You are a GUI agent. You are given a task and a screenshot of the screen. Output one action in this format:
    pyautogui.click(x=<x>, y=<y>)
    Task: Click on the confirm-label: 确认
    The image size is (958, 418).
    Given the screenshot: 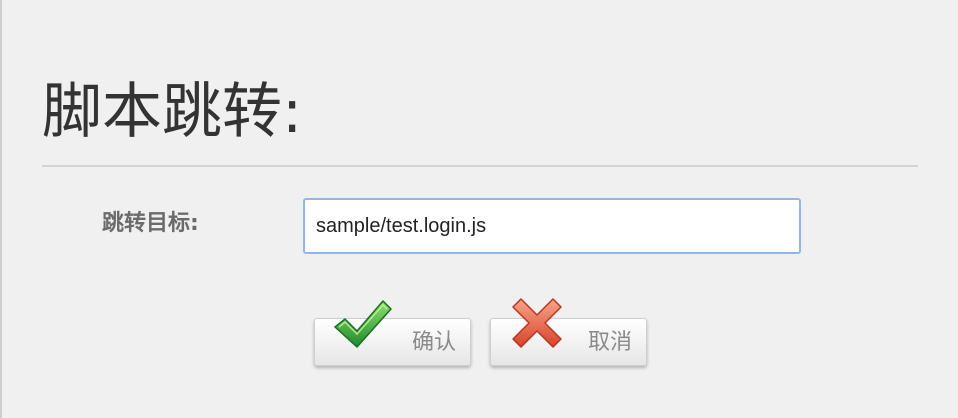 What is the action you would take?
    pyautogui.click(x=433, y=342)
    